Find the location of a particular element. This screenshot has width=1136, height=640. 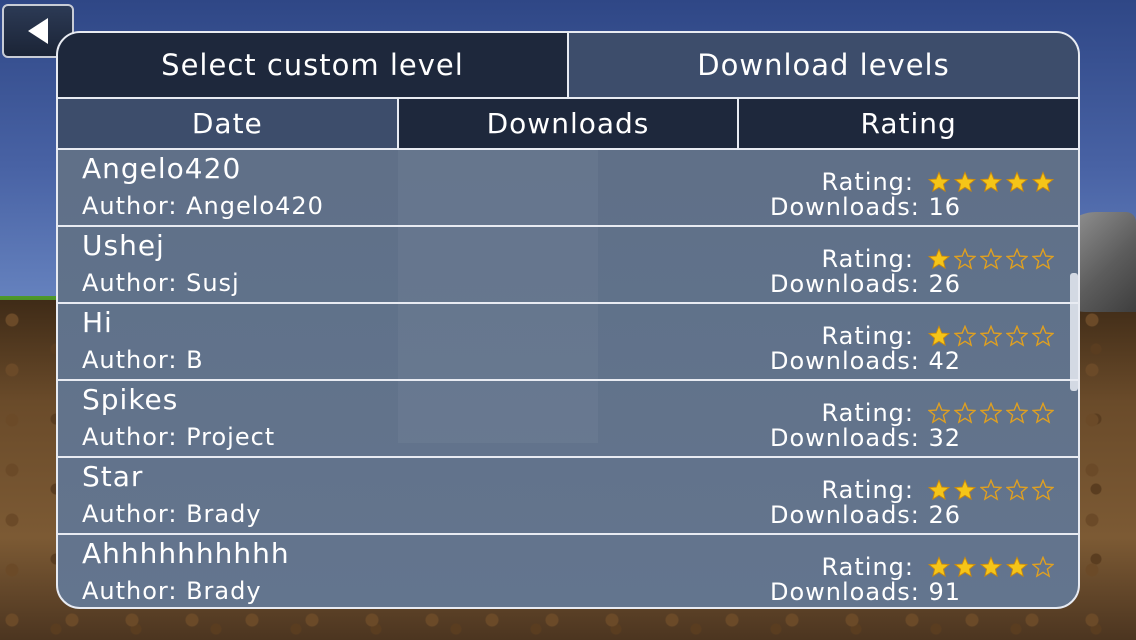

sort-tab-rating: Rating is located at coordinates (907, 123).